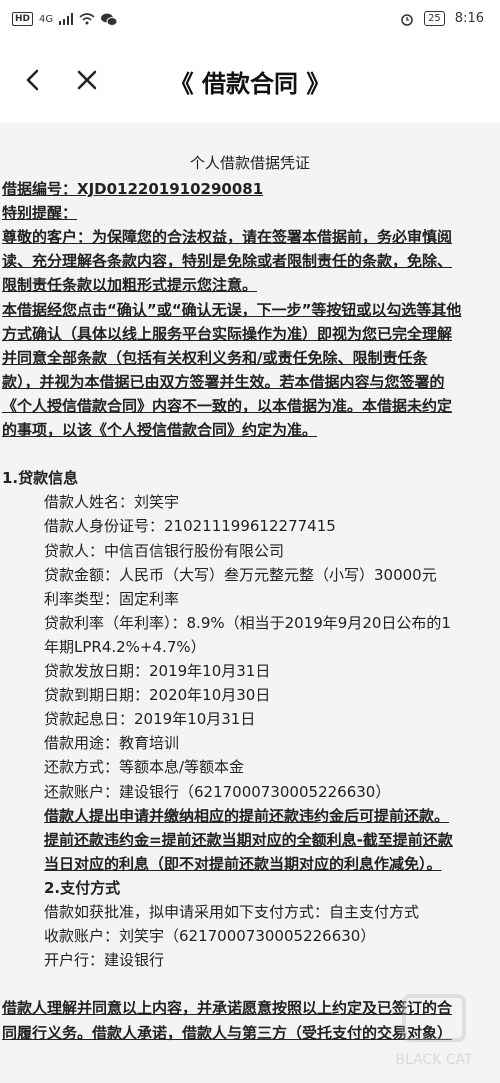 The height and width of the screenshot is (1083, 500). Describe the element at coordinates (434, 1031) in the screenshot. I see `black-cat-watermark: BLACK CAT` at that location.